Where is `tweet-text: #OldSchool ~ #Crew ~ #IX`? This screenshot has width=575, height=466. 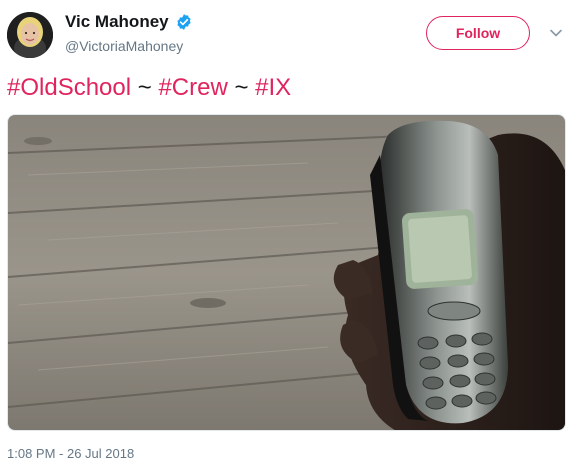 tweet-text: #OldSchool ~ #Crew ~ #IX is located at coordinates (149, 88).